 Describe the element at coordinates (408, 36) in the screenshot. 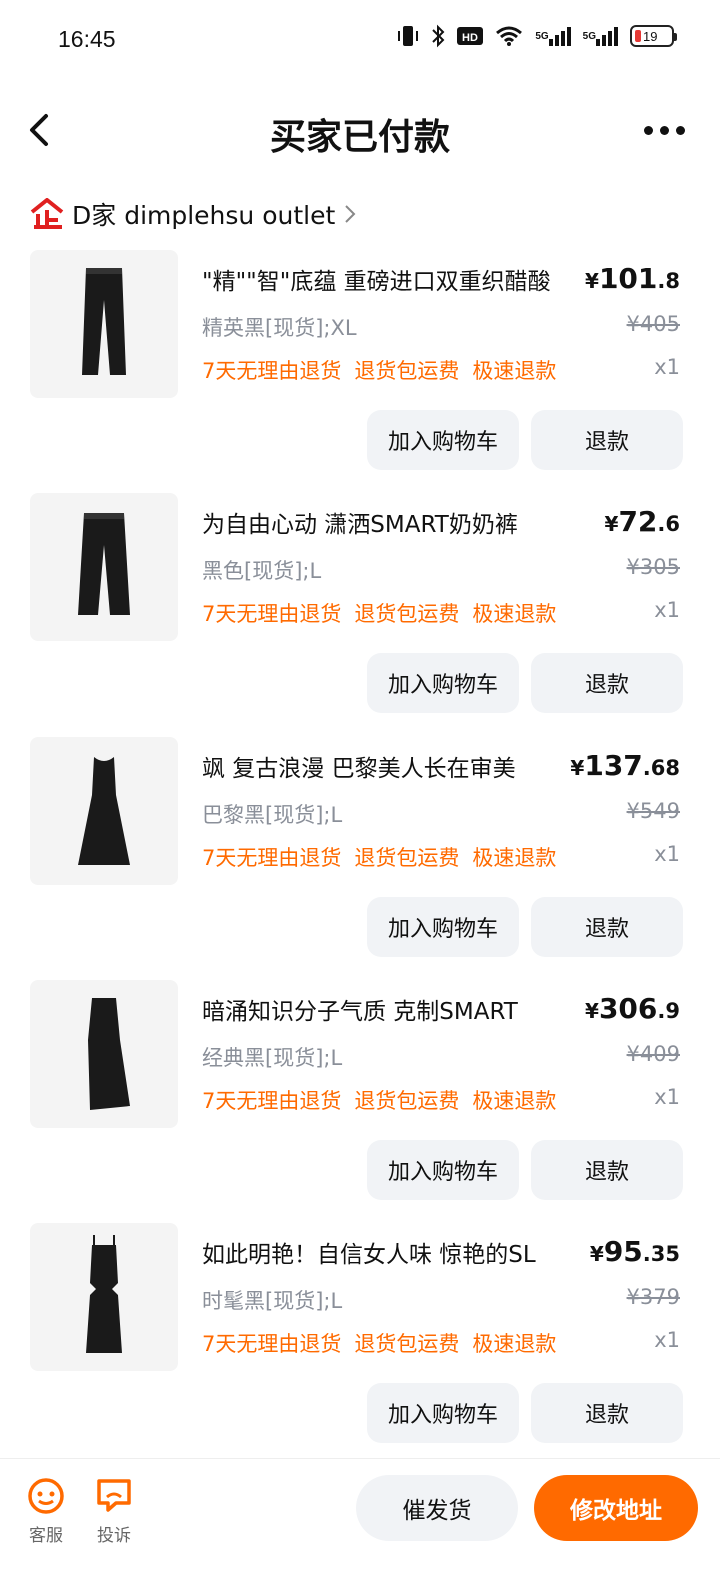

I see `vibrate-icon` at that location.